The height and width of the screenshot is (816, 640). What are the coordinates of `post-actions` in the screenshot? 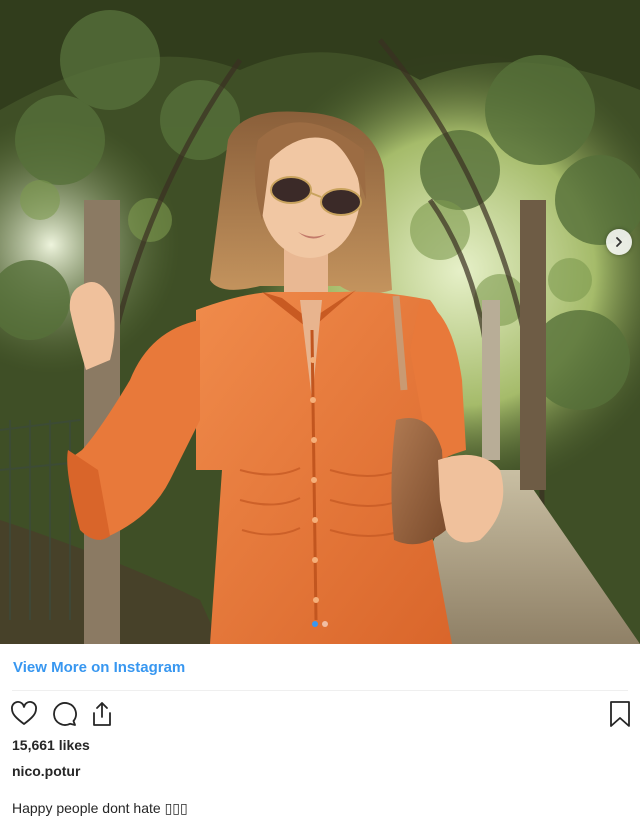 It's located at (321, 714).